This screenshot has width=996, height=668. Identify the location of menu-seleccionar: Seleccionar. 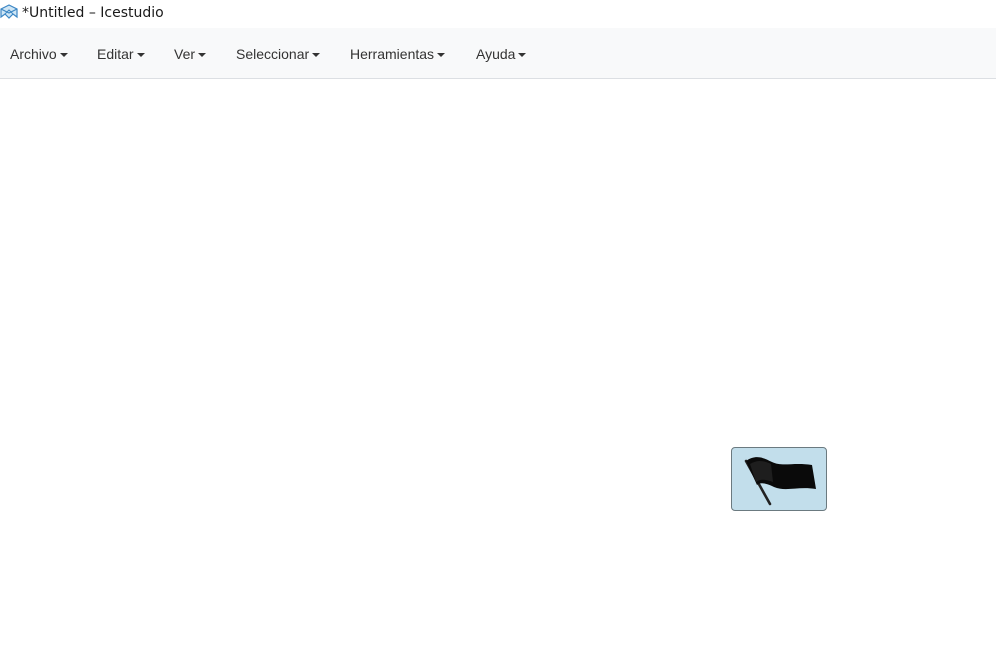
(278, 54).